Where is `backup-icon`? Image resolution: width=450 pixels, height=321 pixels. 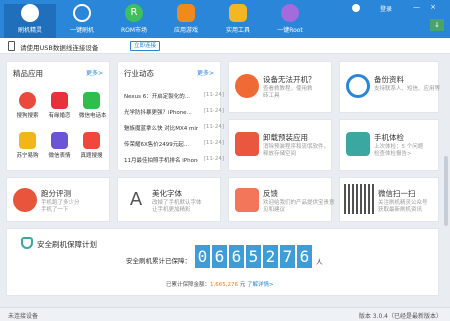 backup-icon is located at coordinates (358, 86).